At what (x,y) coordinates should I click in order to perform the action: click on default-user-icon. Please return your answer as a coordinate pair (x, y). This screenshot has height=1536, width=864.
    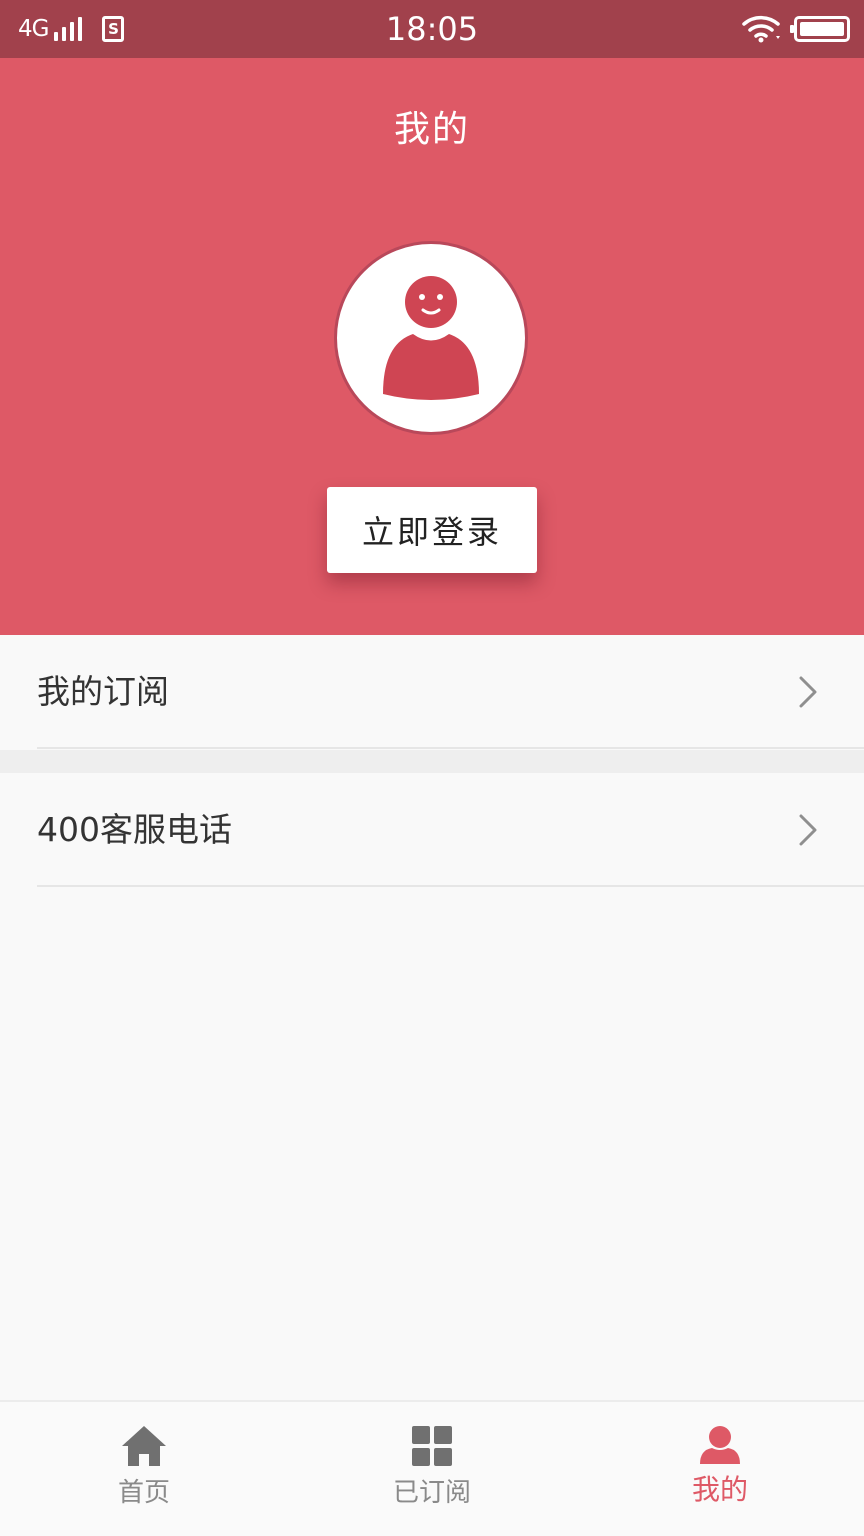
    Looking at the image, I should click on (431, 338).